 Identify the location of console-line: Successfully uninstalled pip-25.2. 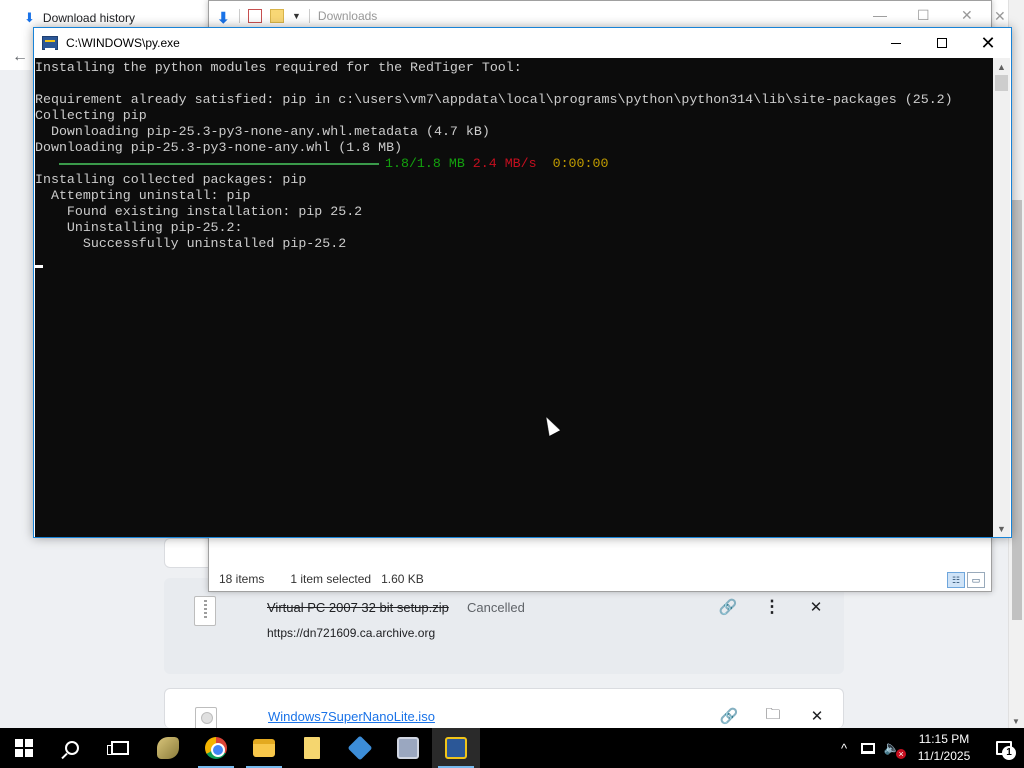
(191, 243).